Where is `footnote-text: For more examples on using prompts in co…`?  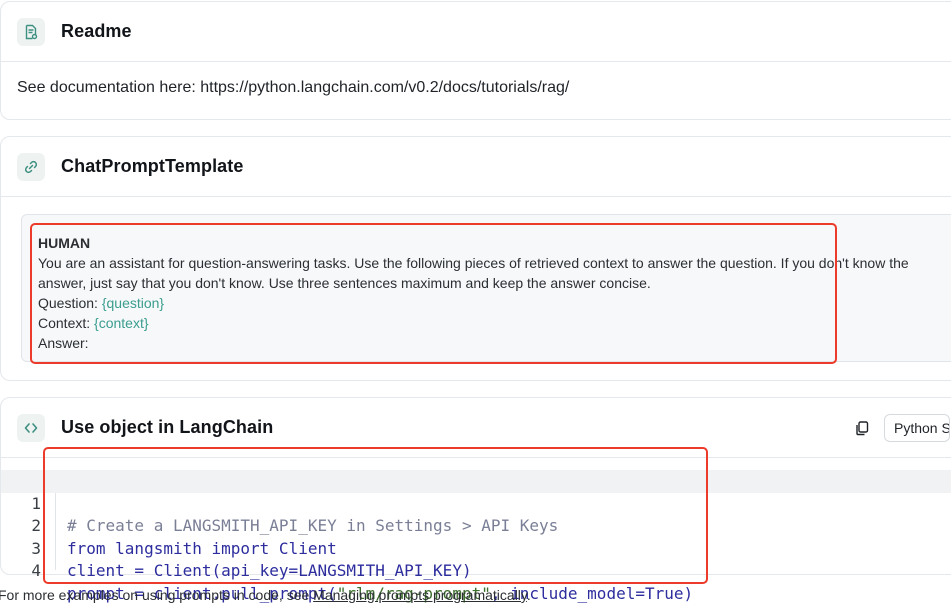 footnote-text: For more examples on using prompts in co… is located at coordinates (157, 595).